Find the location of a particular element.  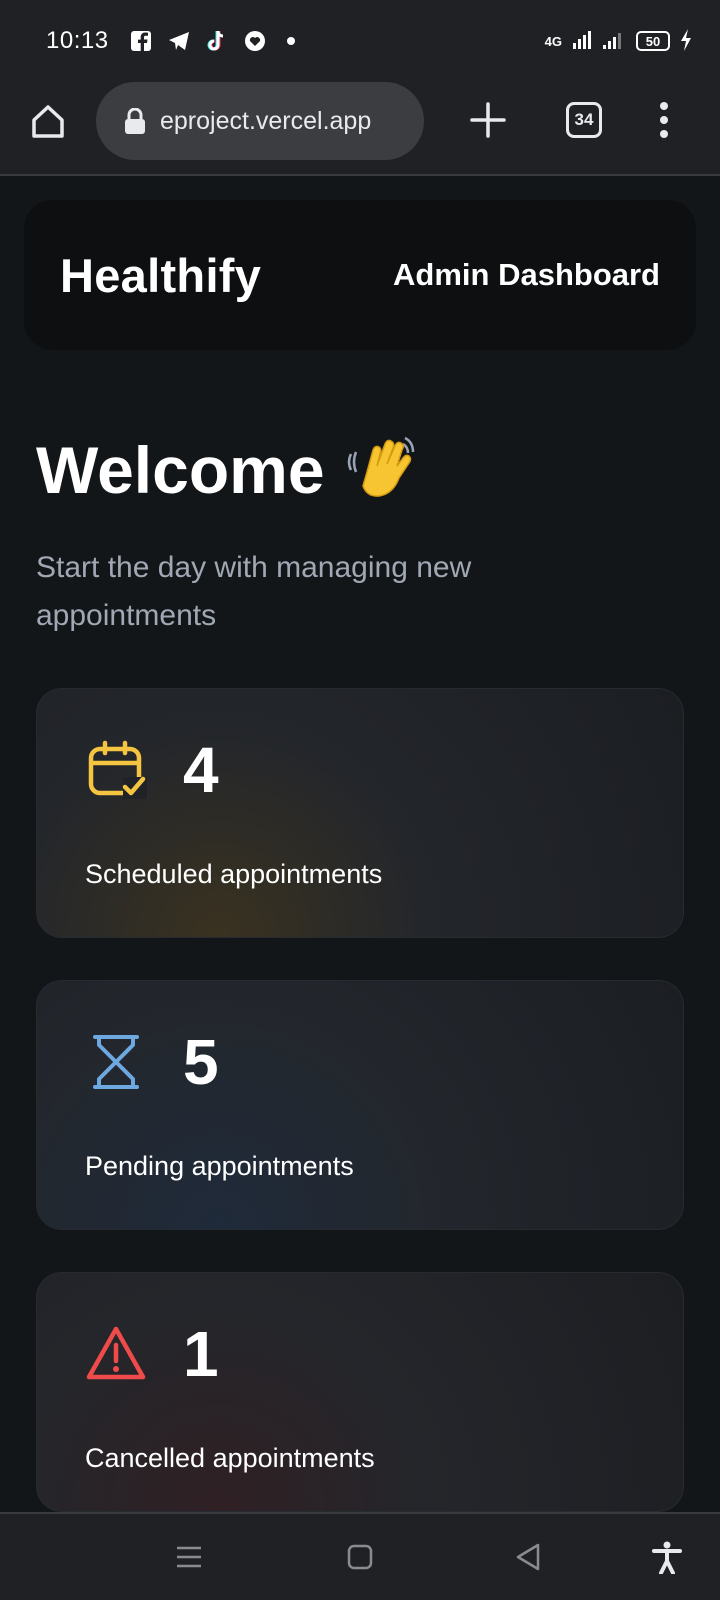

hourglass-icon is located at coordinates (116, 1062).